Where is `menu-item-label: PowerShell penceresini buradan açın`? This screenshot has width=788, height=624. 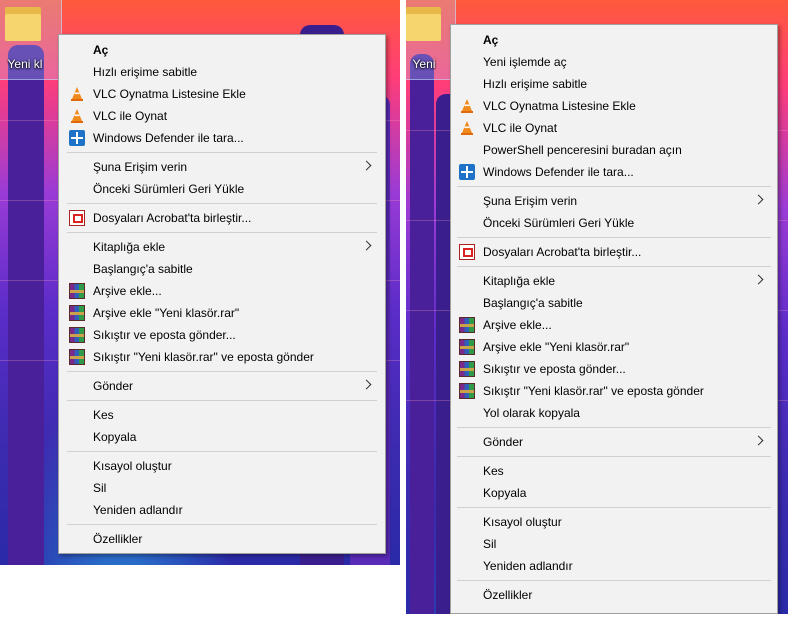
menu-item-label: PowerShell penceresini buradan açın is located at coordinates (582, 150).